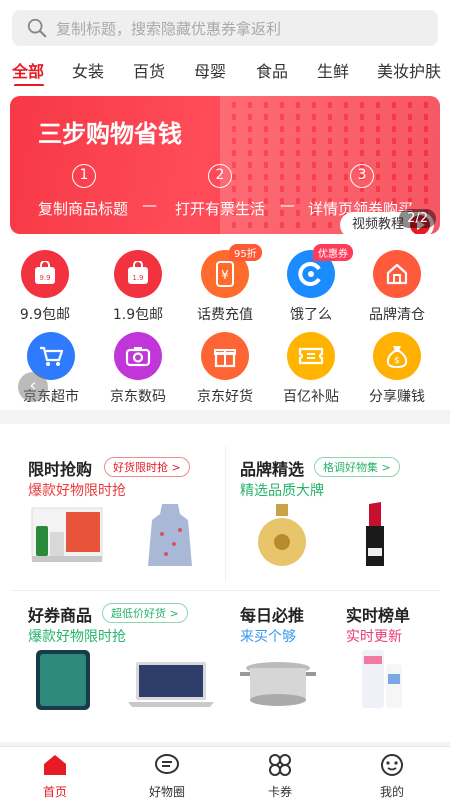 The image size is (450, 800). Describe the element at coordinates (55, 765) in the screenshot. I see `home-icon` at that location.